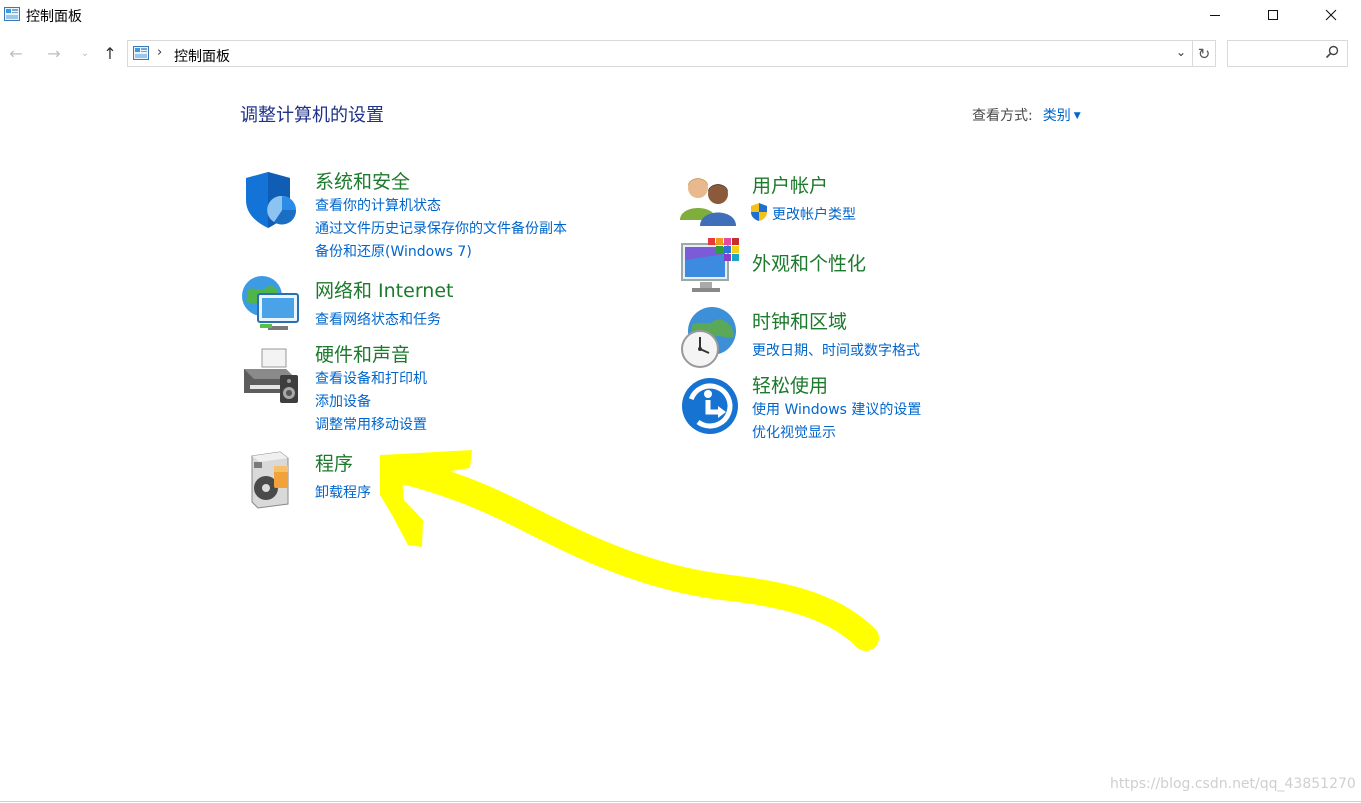 Image resolution: width=1361 pixels, height=803 pixels. I want to click on category-network-internet: 网络和 Internet, so click(384, 289).